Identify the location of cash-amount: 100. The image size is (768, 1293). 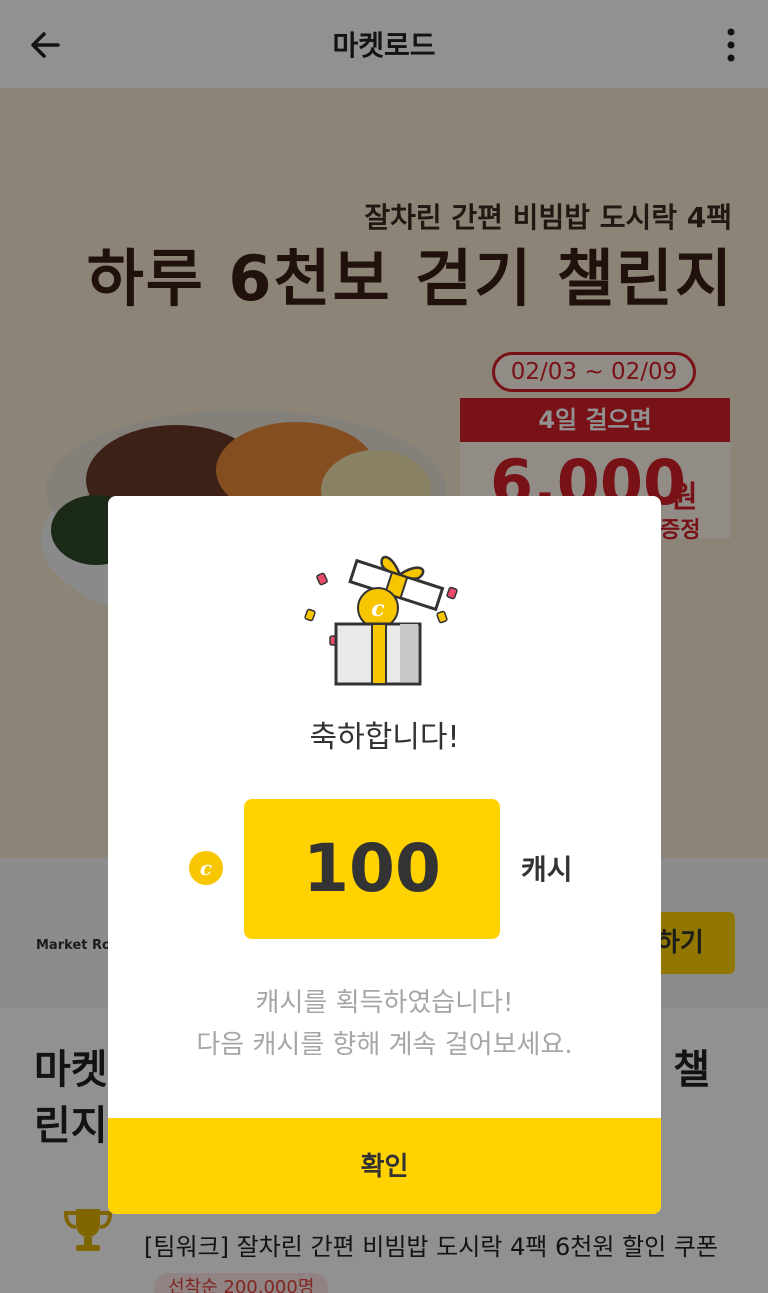
(372, 869).